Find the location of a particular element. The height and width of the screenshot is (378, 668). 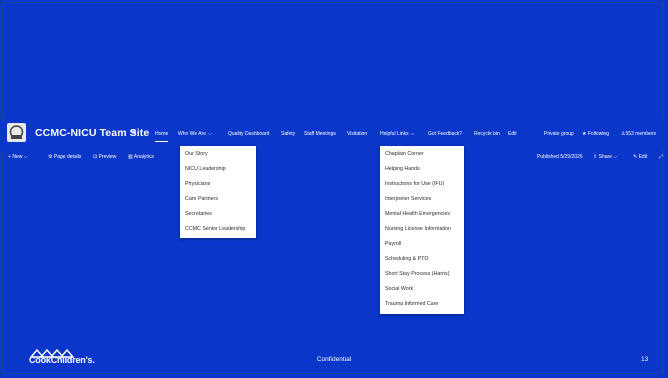

members-label: 553 members is located at coordinates (641, 134).